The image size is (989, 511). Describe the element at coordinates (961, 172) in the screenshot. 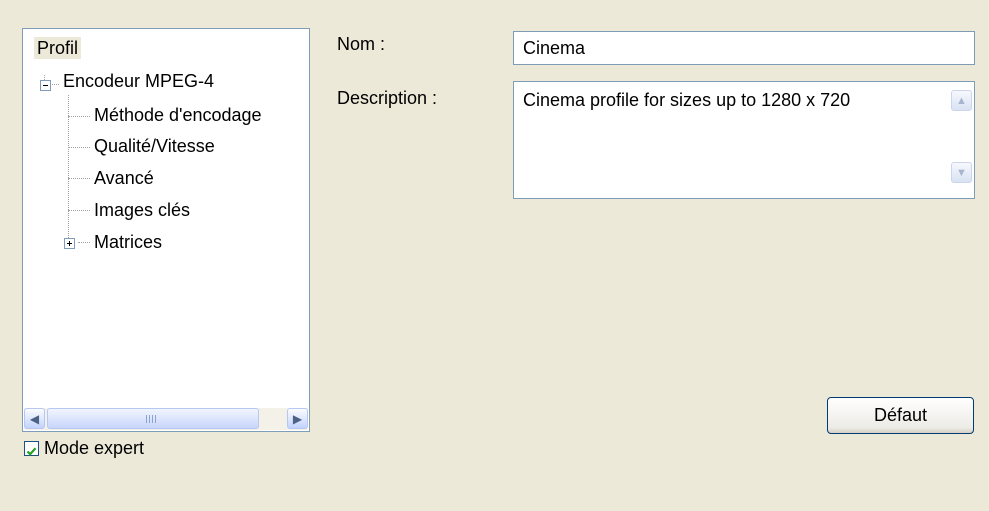

I see `scroll-down-icon: ▼` at that location.